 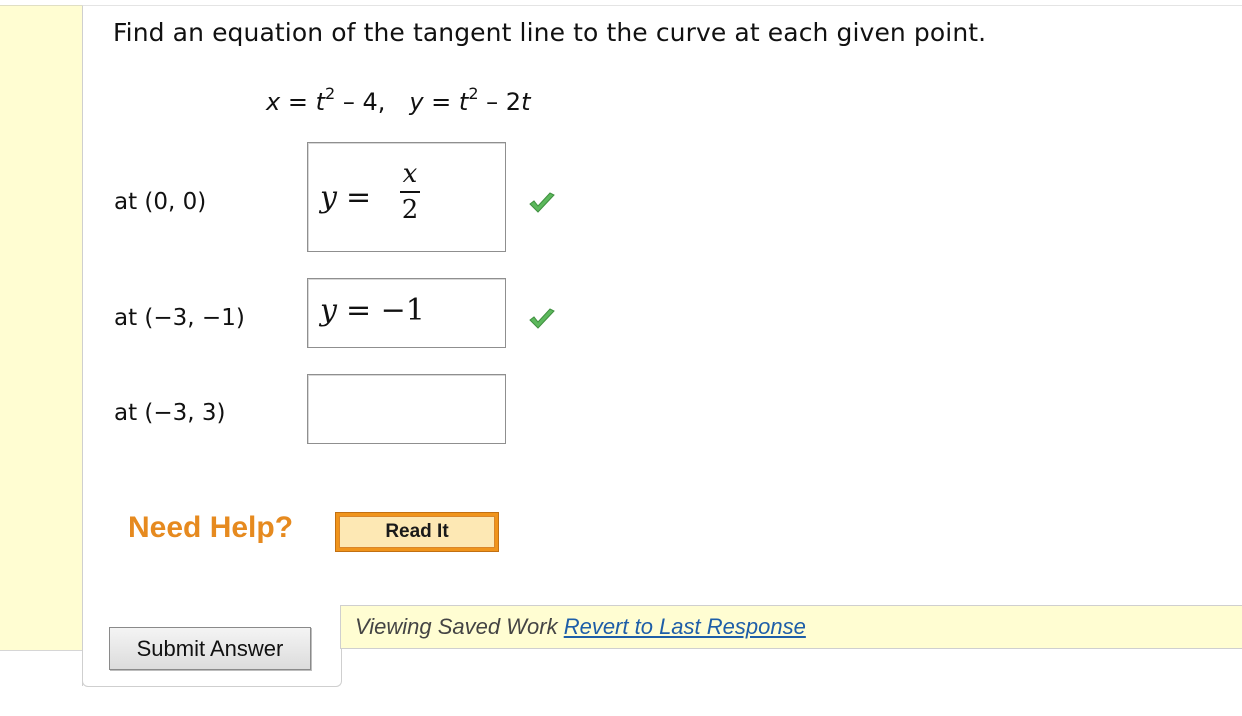 I want to click on x-equals: =, so click(x=298, y=102).